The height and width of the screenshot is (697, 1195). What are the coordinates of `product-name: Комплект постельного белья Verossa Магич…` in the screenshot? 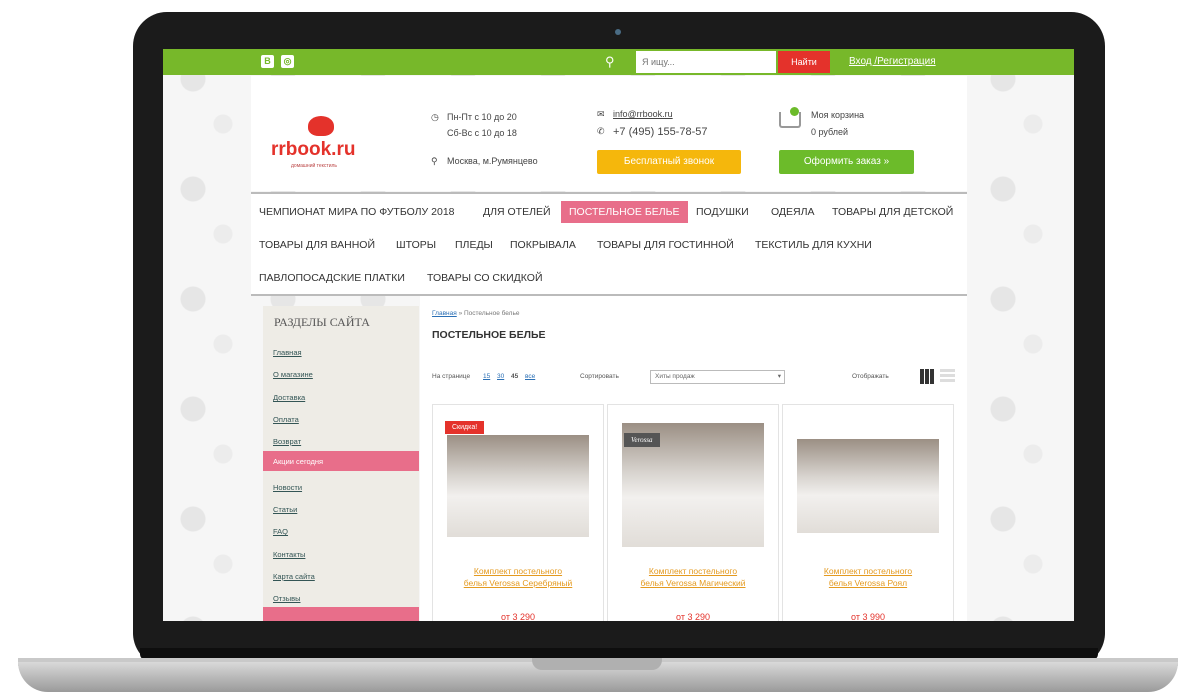 It's located at (693, 577).